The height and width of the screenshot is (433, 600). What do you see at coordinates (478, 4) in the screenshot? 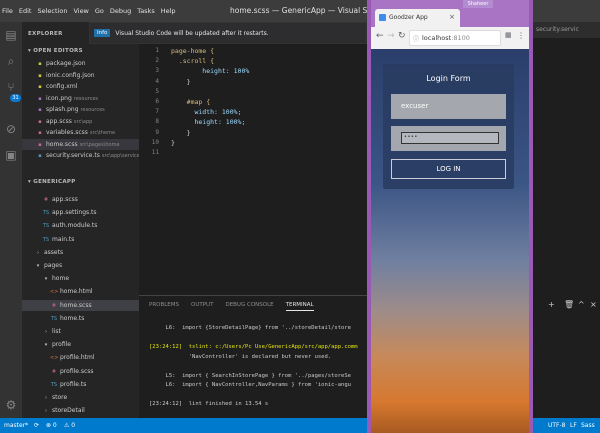
I see `profile-button: Shaheer` at bounding box center [478, 4].